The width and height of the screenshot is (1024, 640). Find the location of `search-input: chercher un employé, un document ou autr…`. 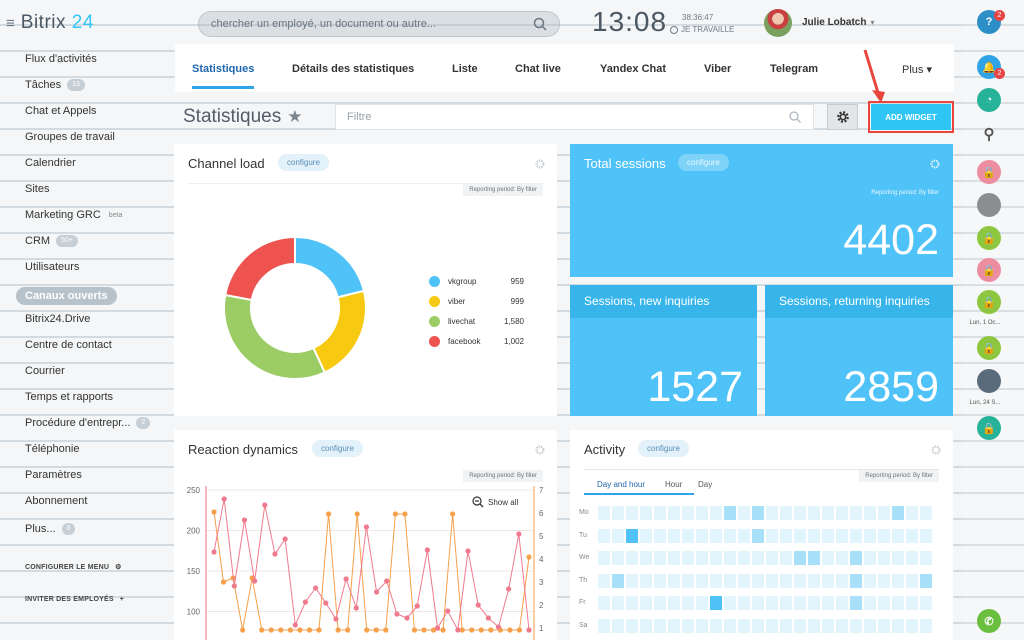

search-input: chercher un employé, un document ou autr… is located at coordinates (379, 24).